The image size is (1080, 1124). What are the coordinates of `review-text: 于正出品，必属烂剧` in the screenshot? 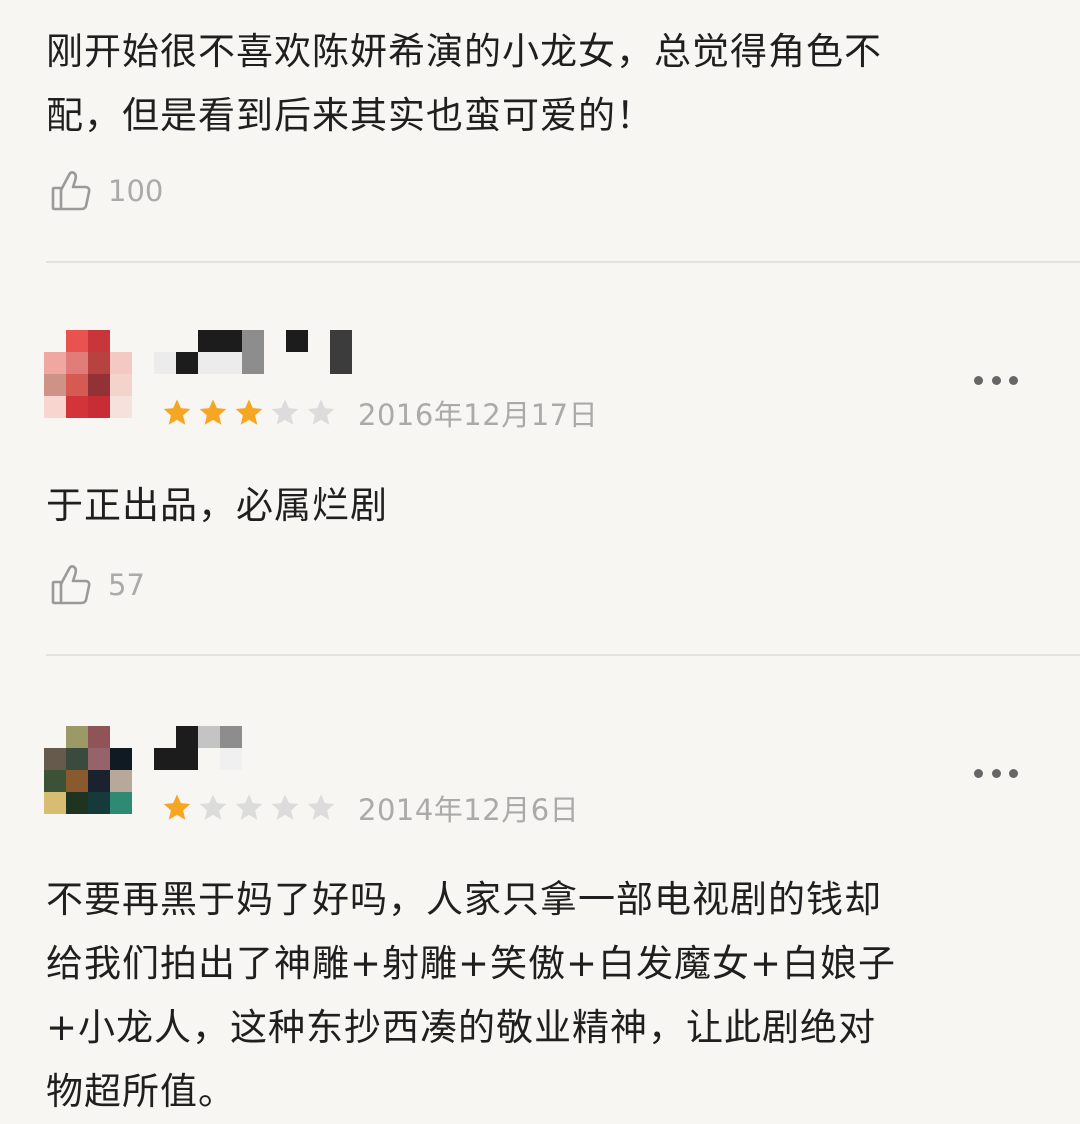 It's located at (546, 506).